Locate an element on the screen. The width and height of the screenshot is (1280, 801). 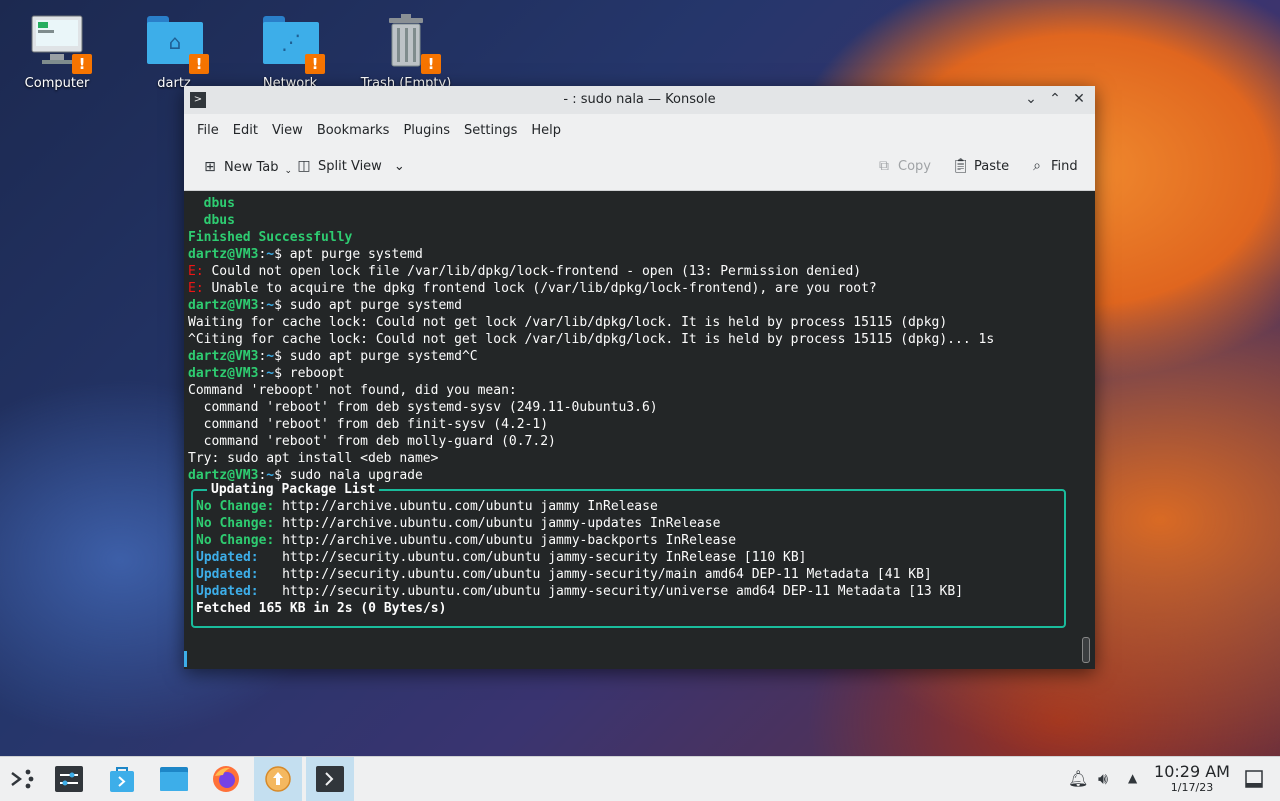
new-tab-label: New Tab is located at coordinates (251, 167).